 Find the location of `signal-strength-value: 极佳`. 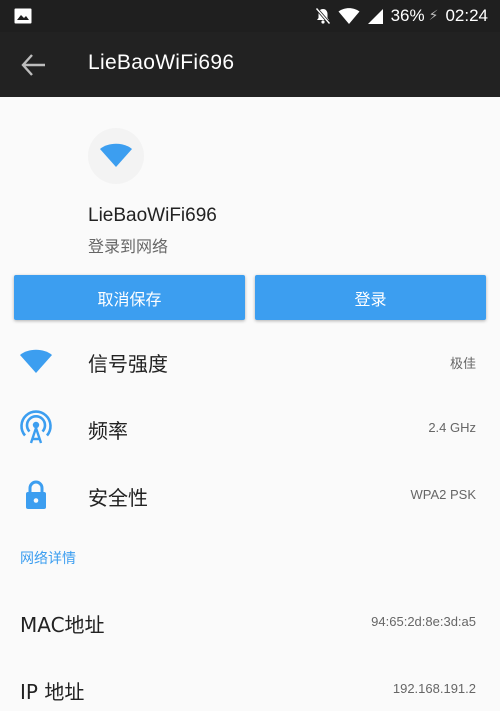

signal-strength-value: 极佳 is located at coordinates (462, 363).